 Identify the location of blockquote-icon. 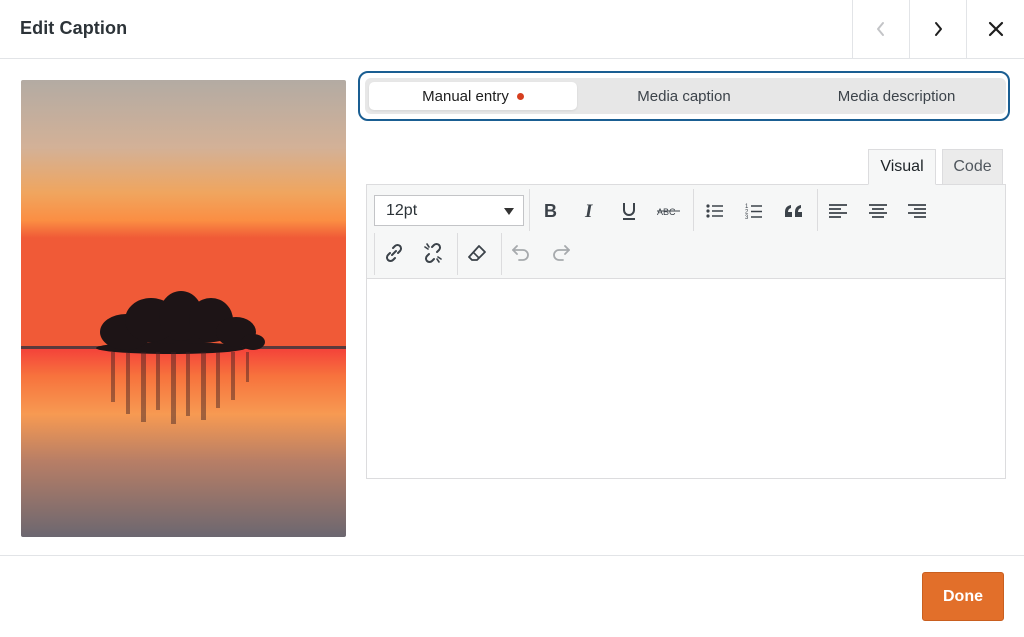
(793, 211).